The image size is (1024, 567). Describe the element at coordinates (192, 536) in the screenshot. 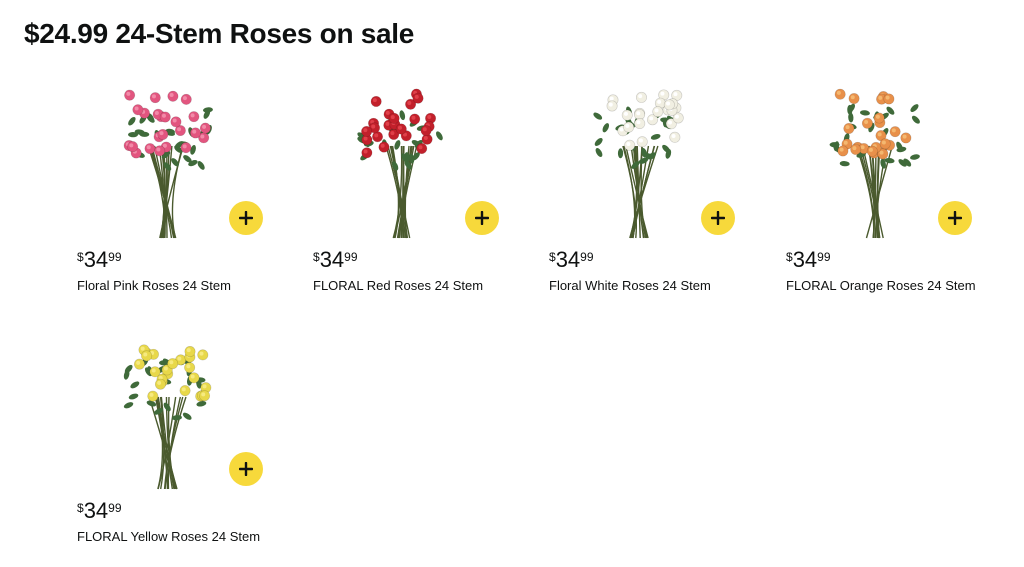

I see `product-name: FLORAL Yellow Roses 24 Stem` at that location.